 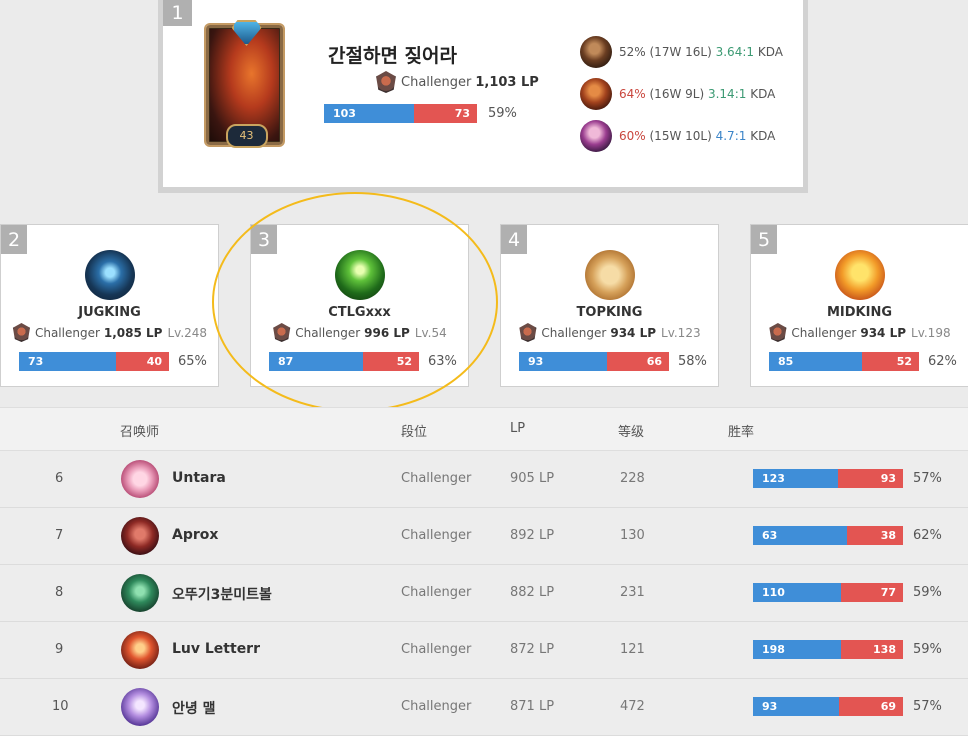 I want to click on table-row: 10 안녕 맬 Challenger 871 LP 472 93 69 57%, so click(x=484, y=707).